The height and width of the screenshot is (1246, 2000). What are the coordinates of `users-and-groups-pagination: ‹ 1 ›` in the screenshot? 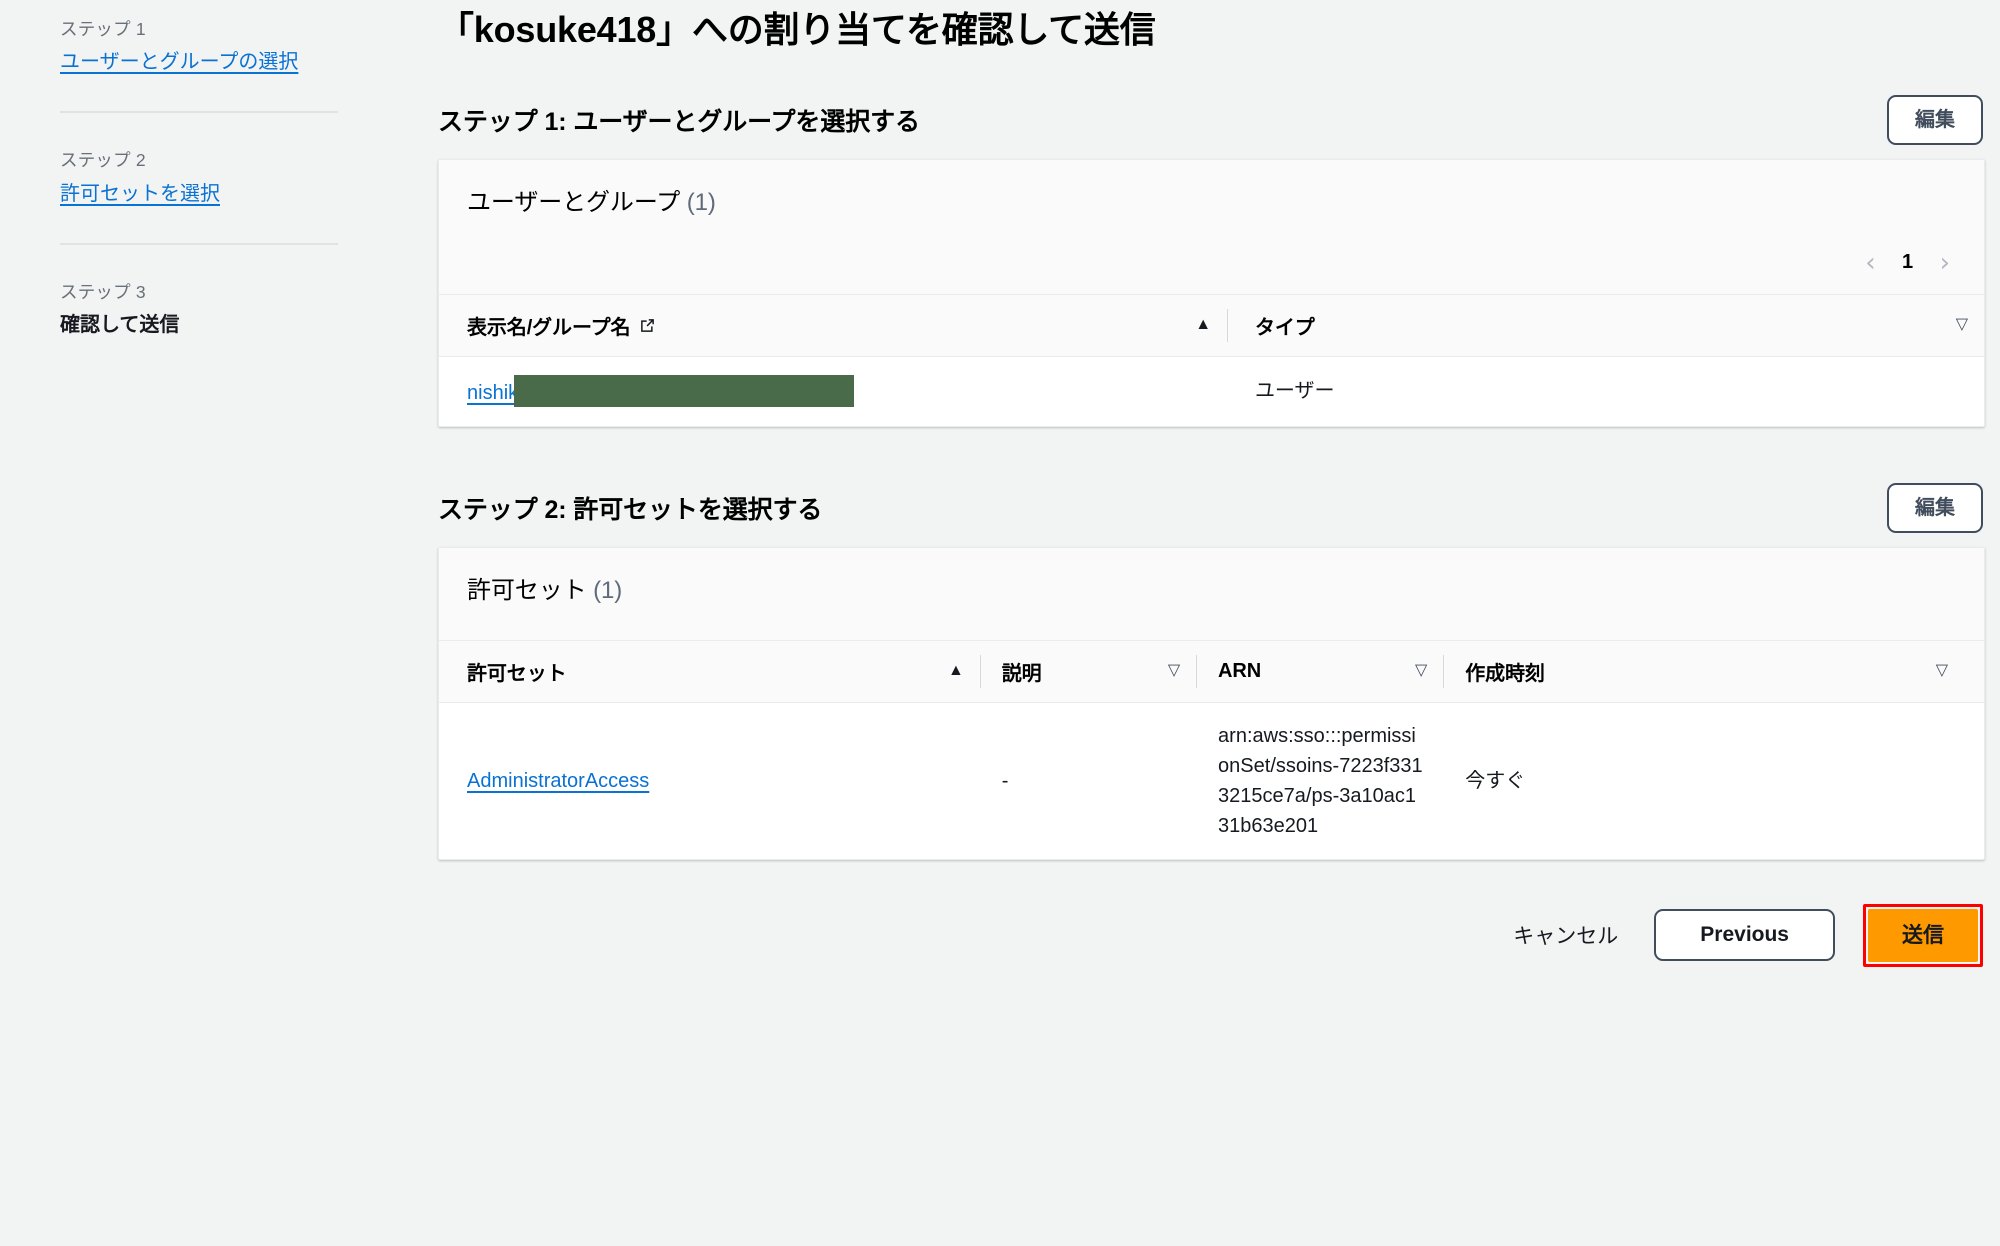 It's located at (1907, 263).